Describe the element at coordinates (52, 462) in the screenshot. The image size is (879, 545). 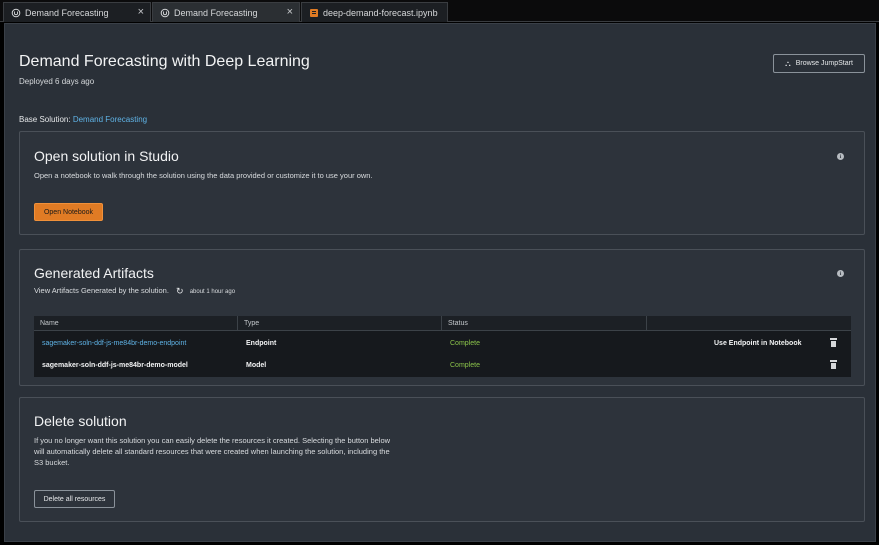
I see `delete-description-line-3: S3 bucket.` at that location.